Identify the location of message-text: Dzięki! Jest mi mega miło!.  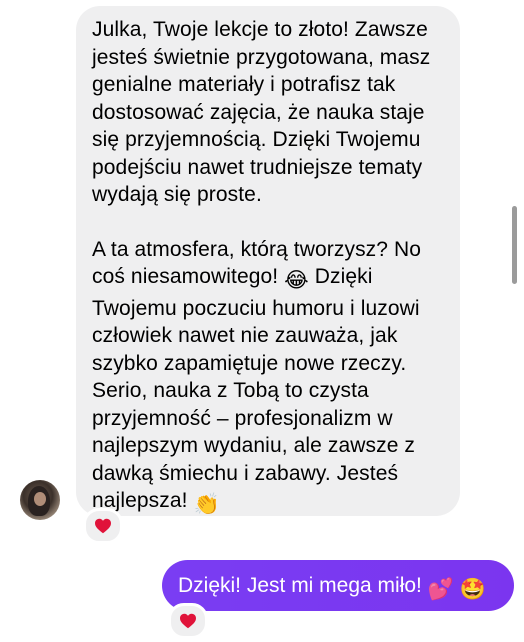
(303, 585).